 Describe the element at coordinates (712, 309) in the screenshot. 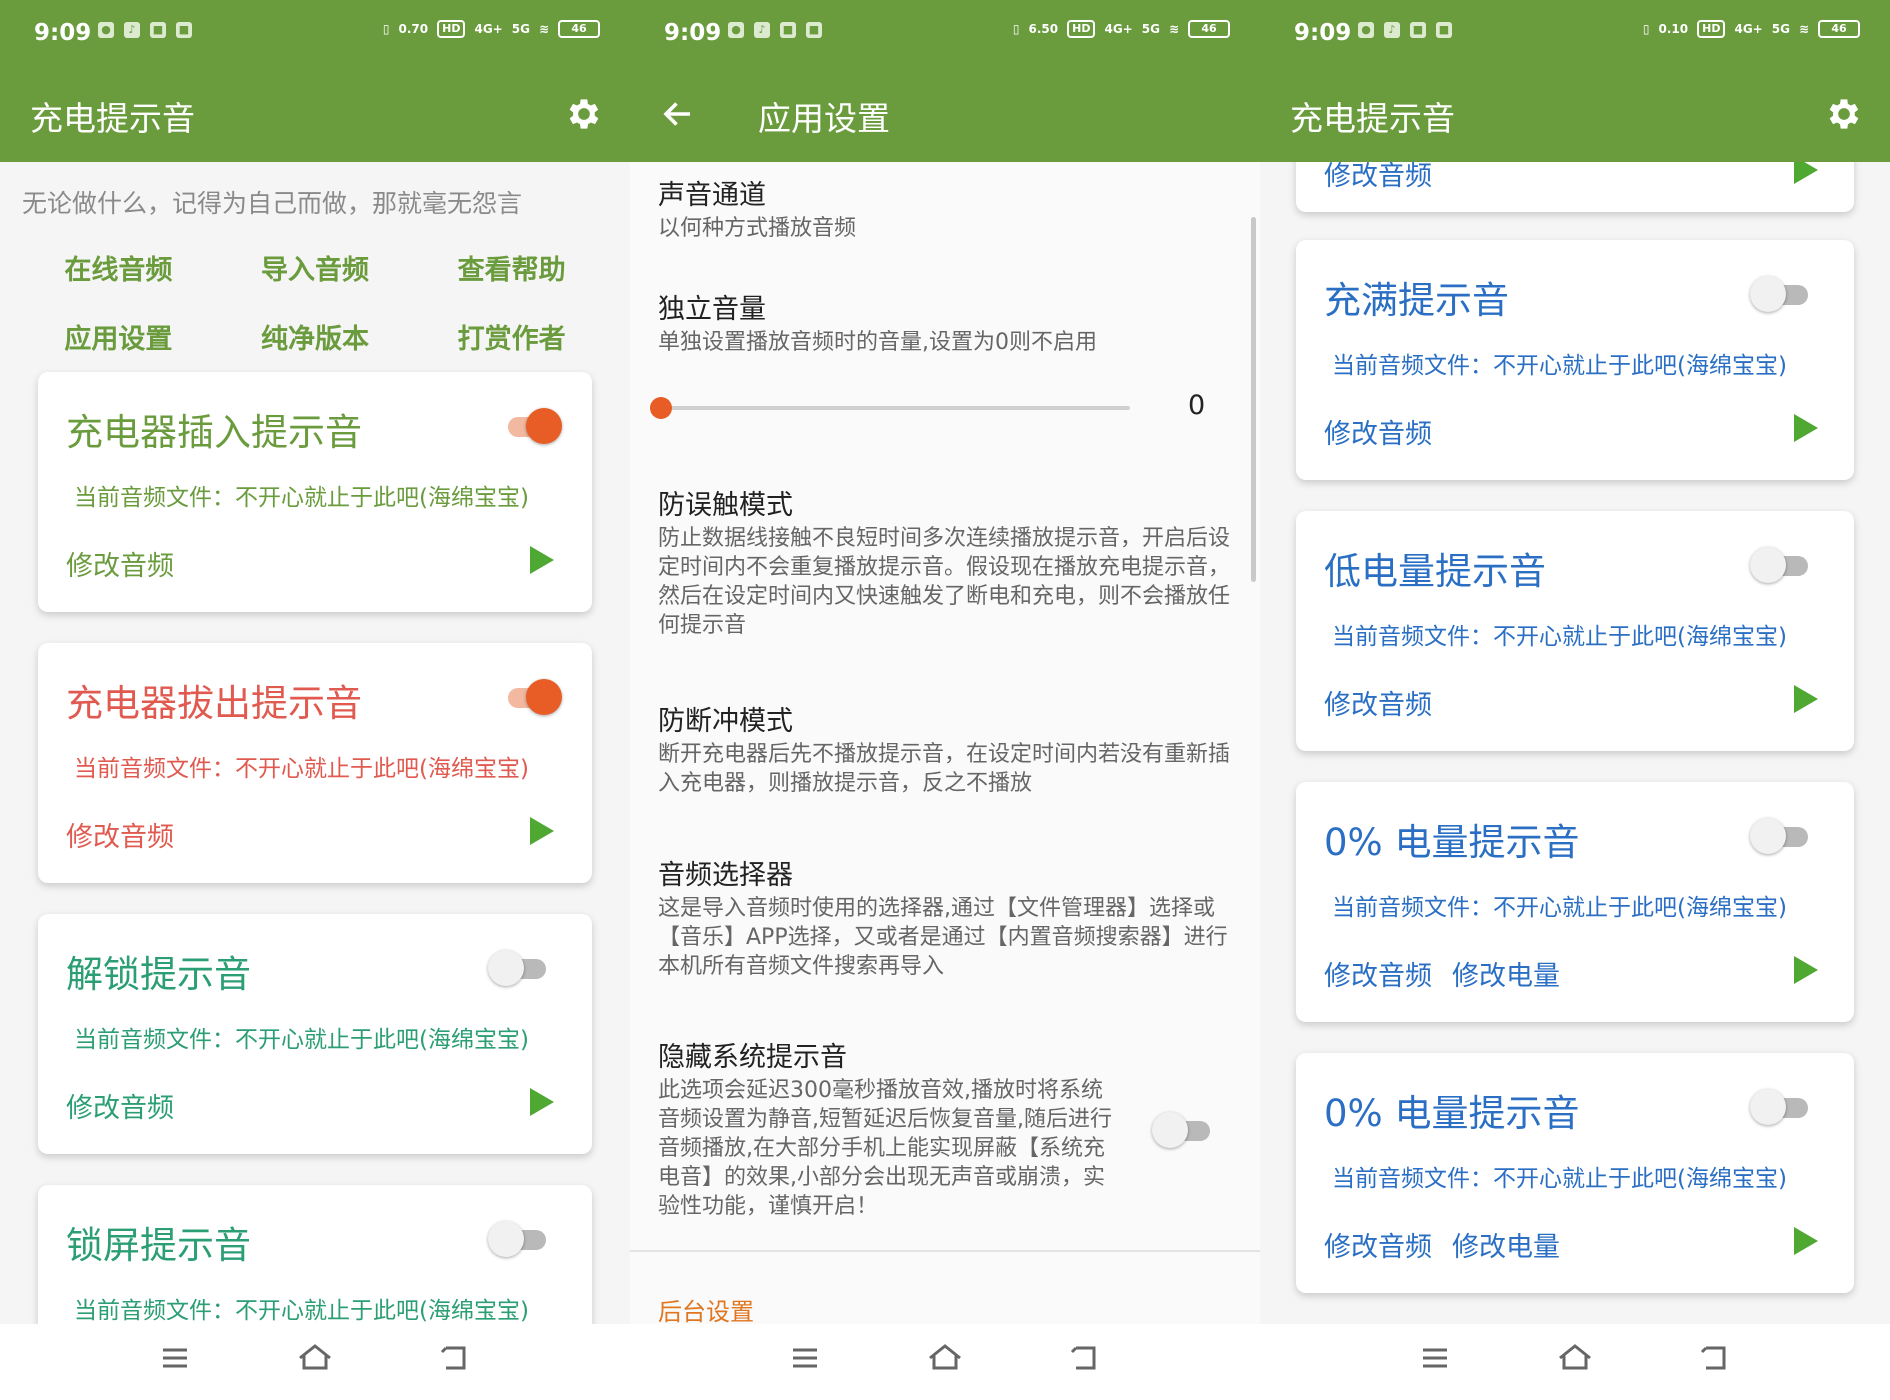

I see `setting-title: 独立音量` at that location.